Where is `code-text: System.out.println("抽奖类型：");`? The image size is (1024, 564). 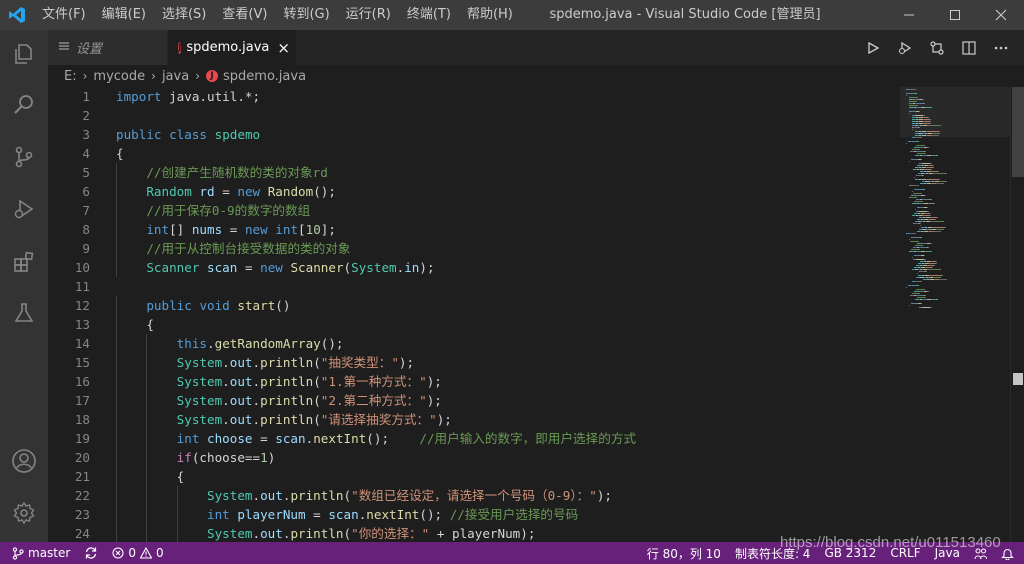
code-text: System.out.println("抽奖类型："); is located at coordinates (265, 362).